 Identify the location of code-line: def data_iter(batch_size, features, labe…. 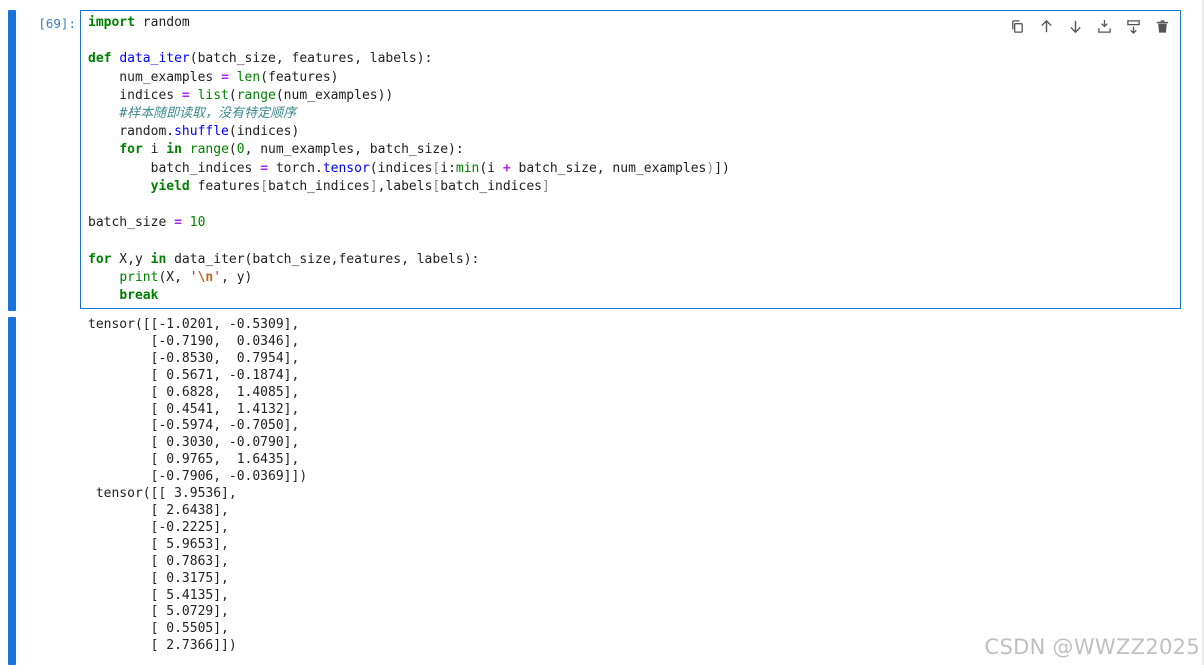
(260, 59).